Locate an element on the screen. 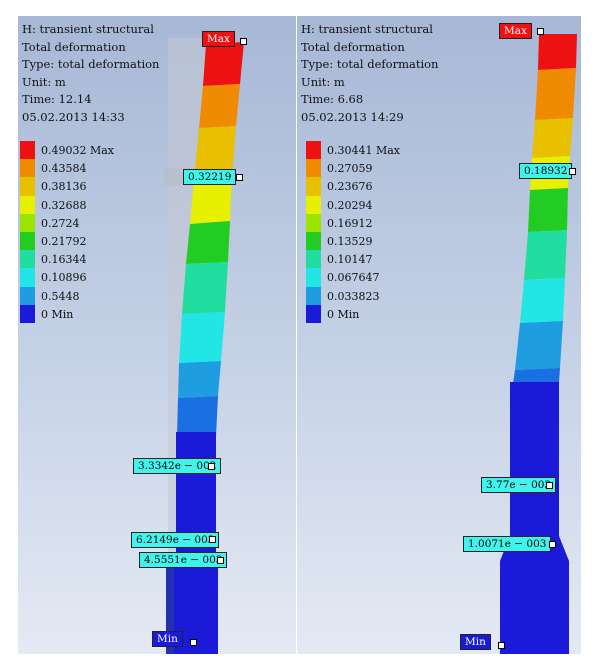 Image resolution: width=600 pixels, height=672 pixels. probe-label: 0.18932 is located at coordinates (546, 171).